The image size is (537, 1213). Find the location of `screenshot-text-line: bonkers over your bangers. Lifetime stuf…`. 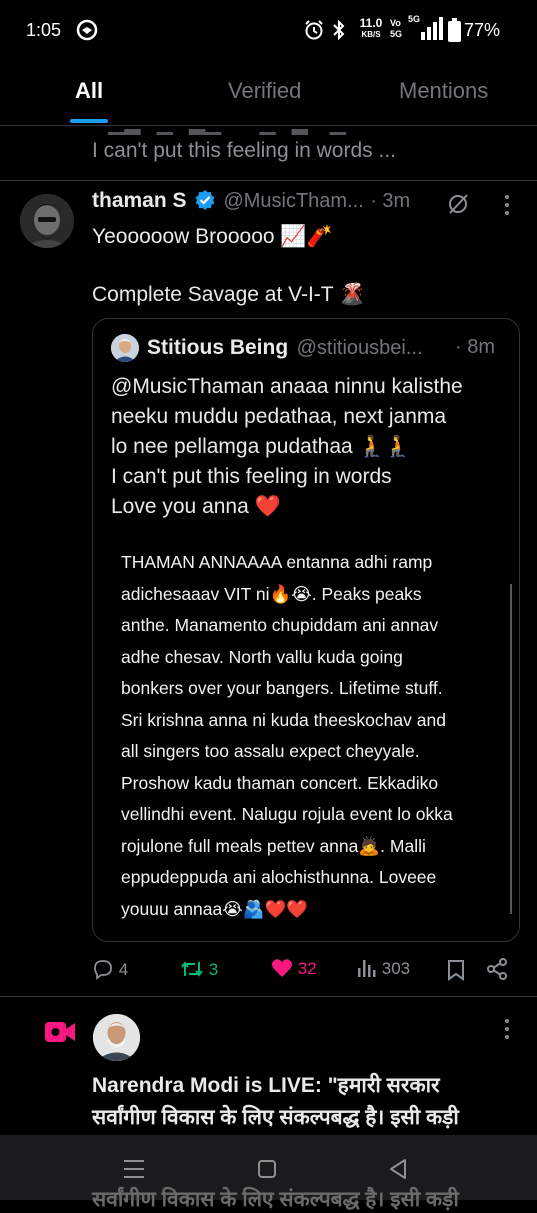

screenshot-text-line: bonkers over your bangers. Lifetime stuf… is located at coordinates (282, 688).